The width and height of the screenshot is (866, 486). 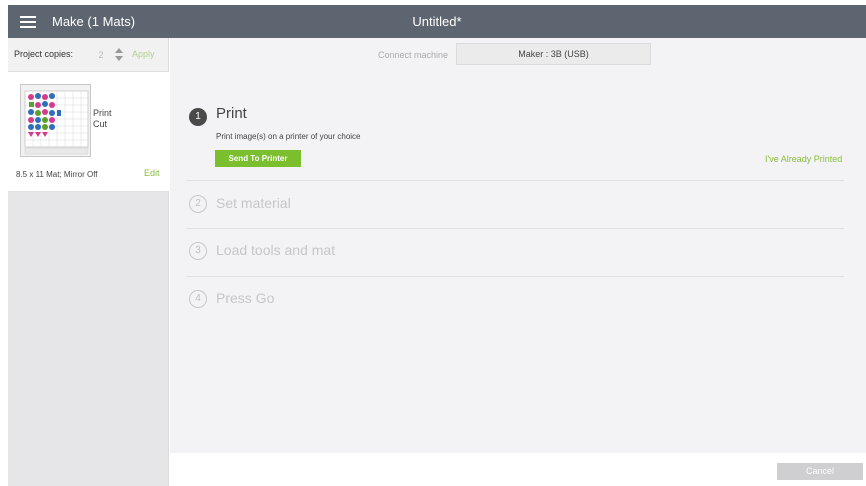 I want to click on apply-button: Apply, so click(x=143, y=54).